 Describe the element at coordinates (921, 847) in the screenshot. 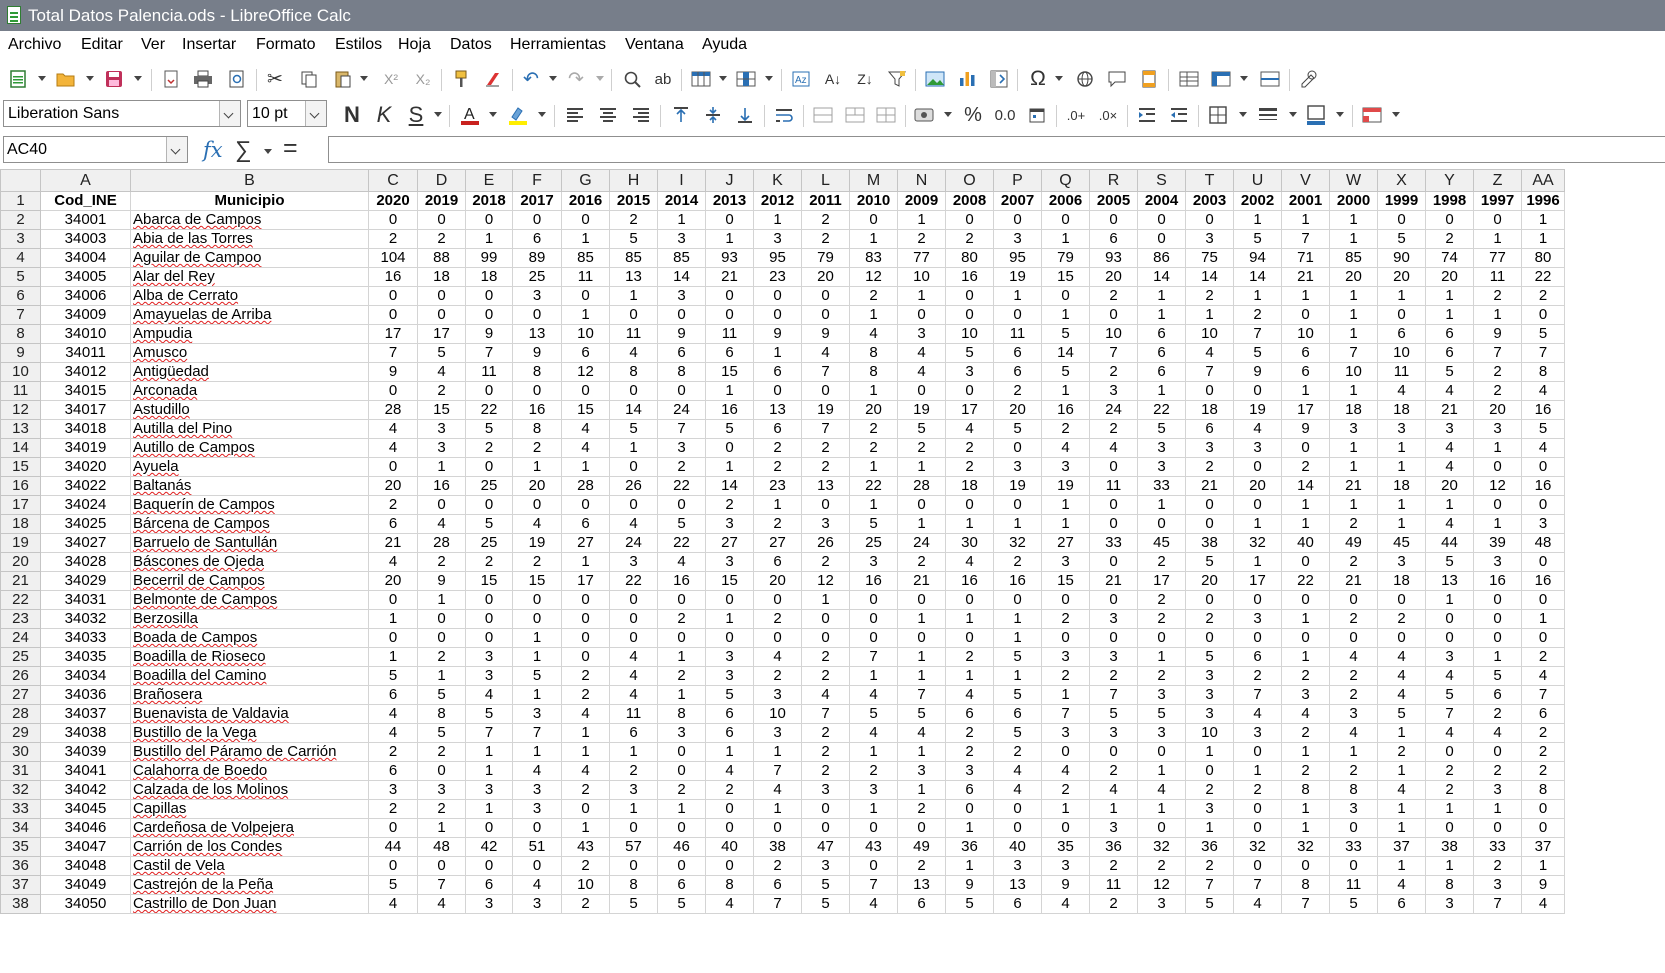

I see `cell-value: 49` at that location.